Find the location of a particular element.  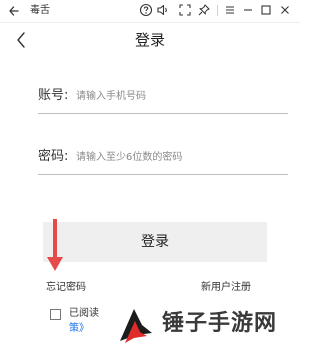

agreement-checkbox is located at coordinates (55, 314).